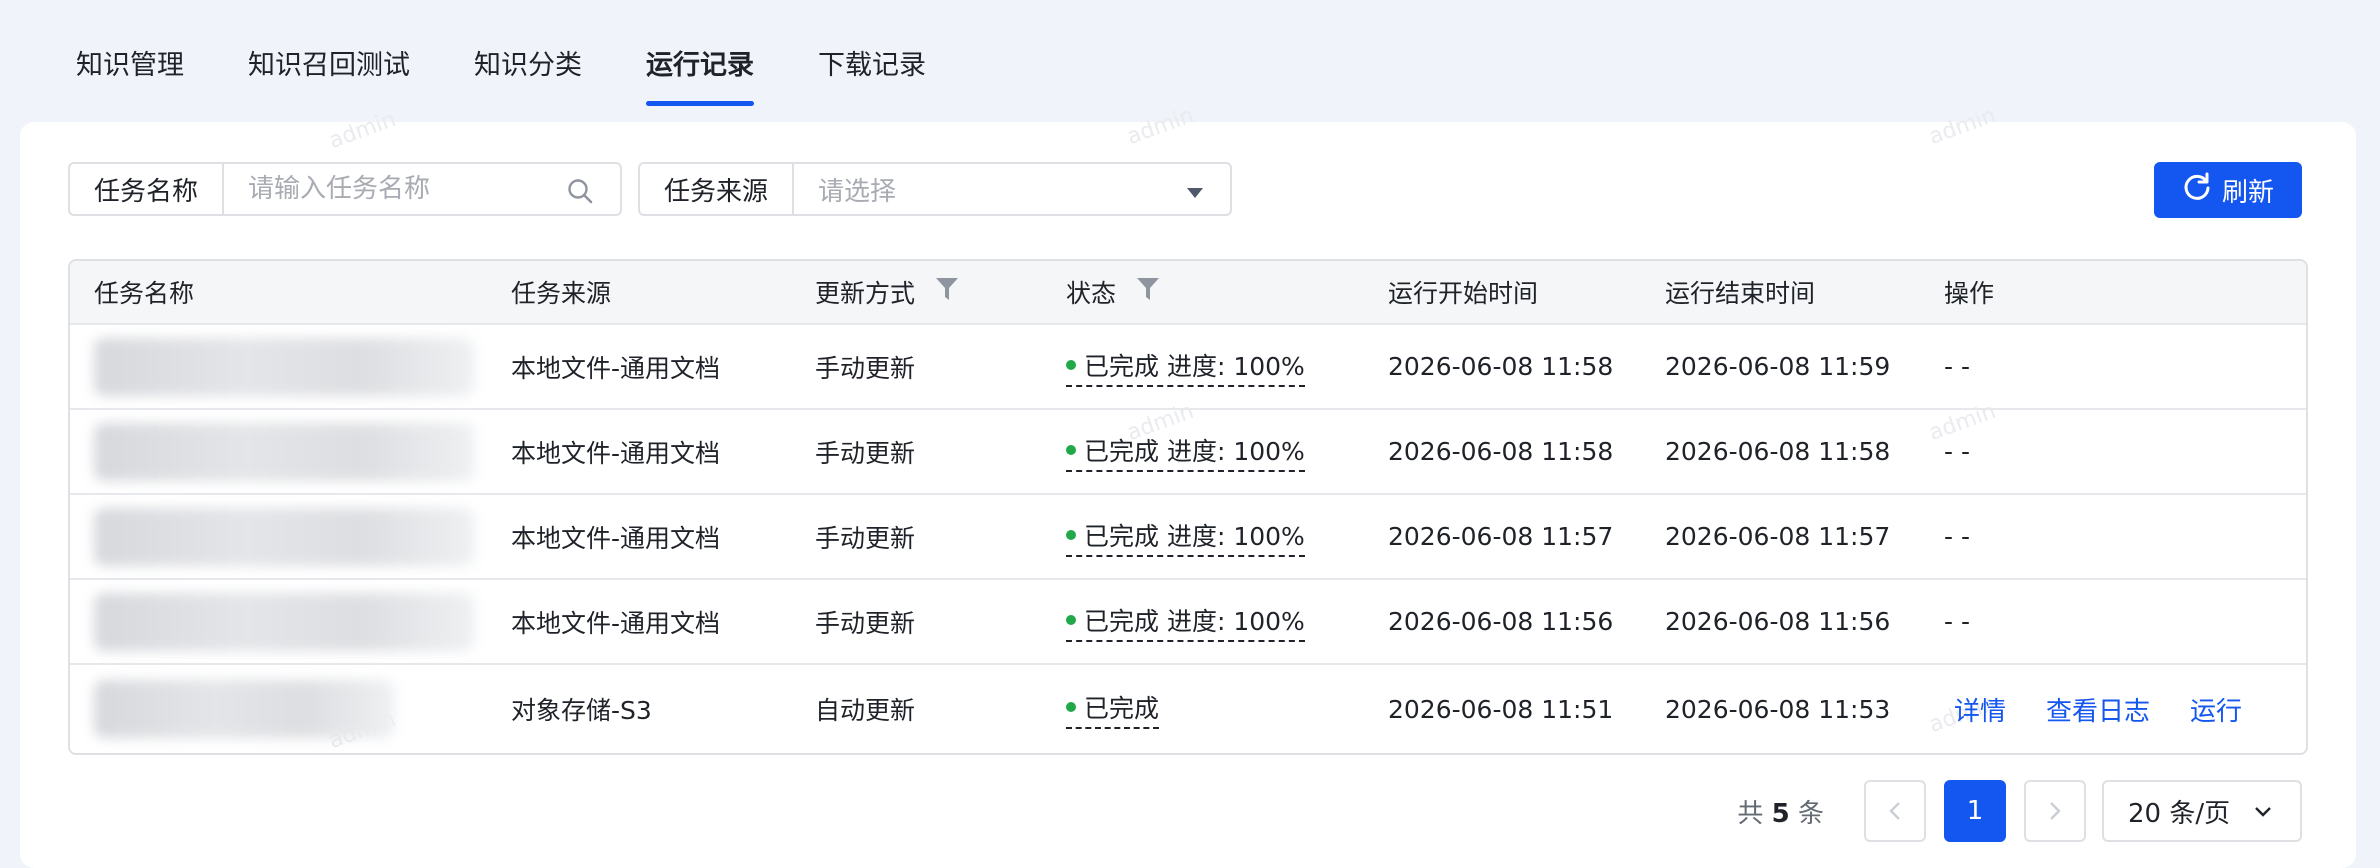 This screenshot has width=2380, height=868. What do you see at coordinates (865, 710) in the screenshot?
I see `update-method-cell: 自动更新` at bounding box center [865, 710].